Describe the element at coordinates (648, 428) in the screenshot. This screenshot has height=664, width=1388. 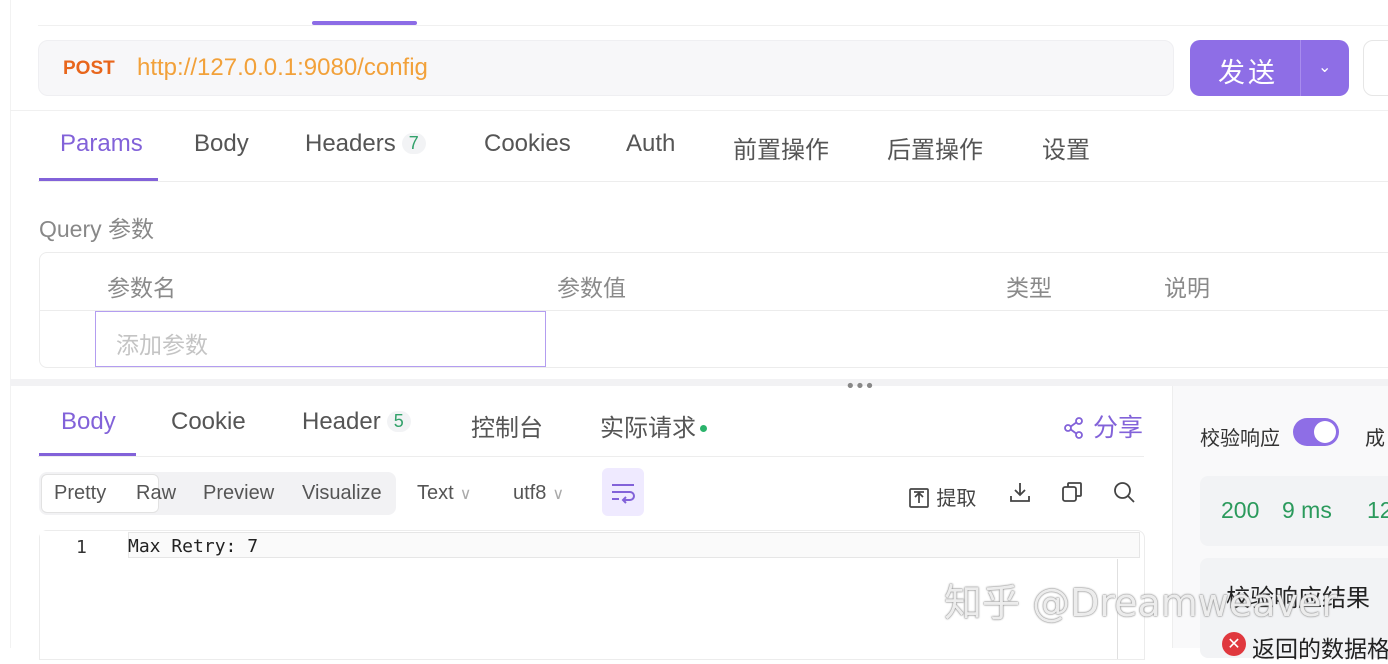
I see `tab-actual-request-label: 实际请求` at that location.